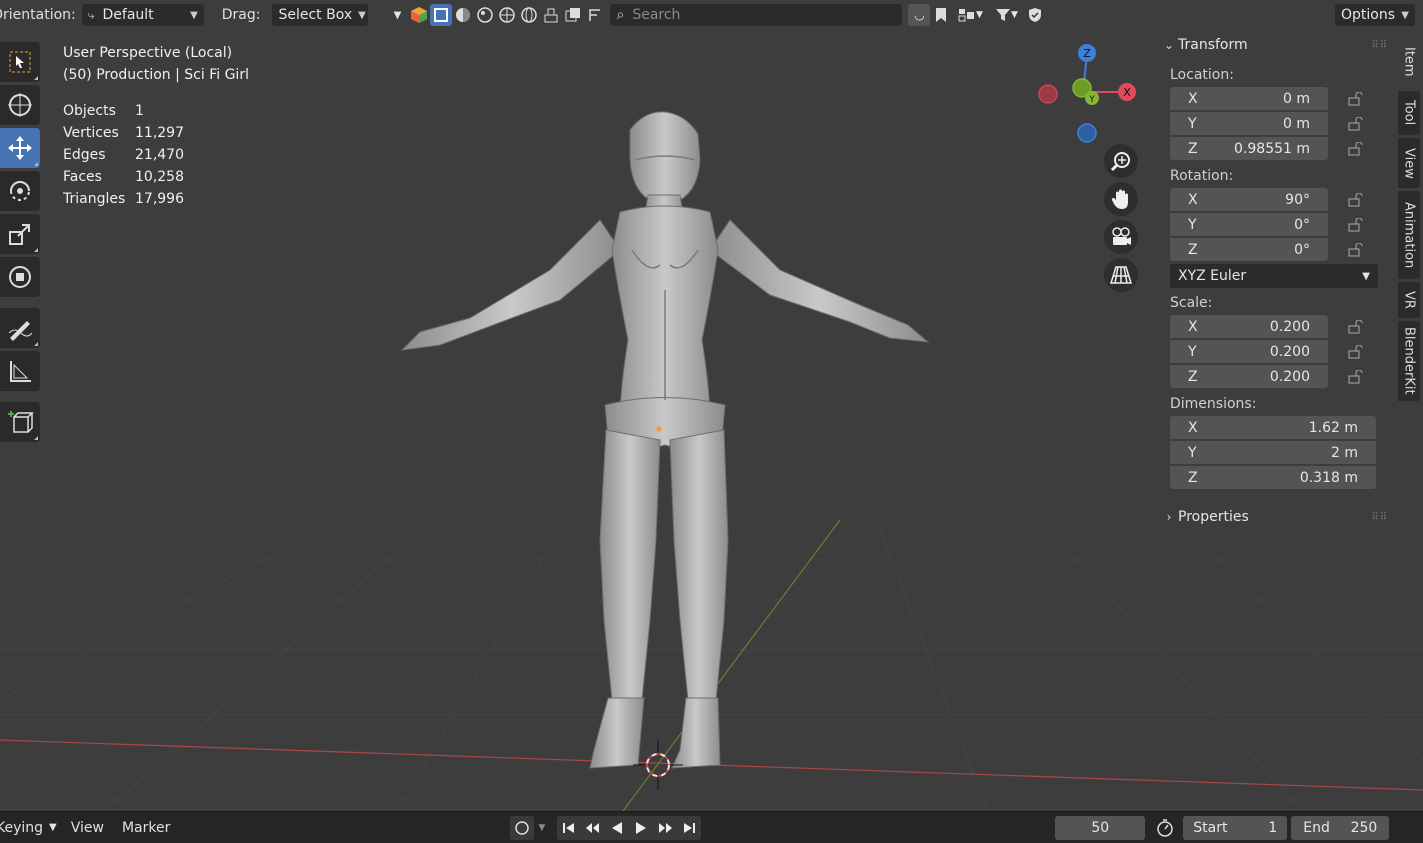  I want to click on dimensions-z-field: Z 0.318 m, so click(1273, 477).